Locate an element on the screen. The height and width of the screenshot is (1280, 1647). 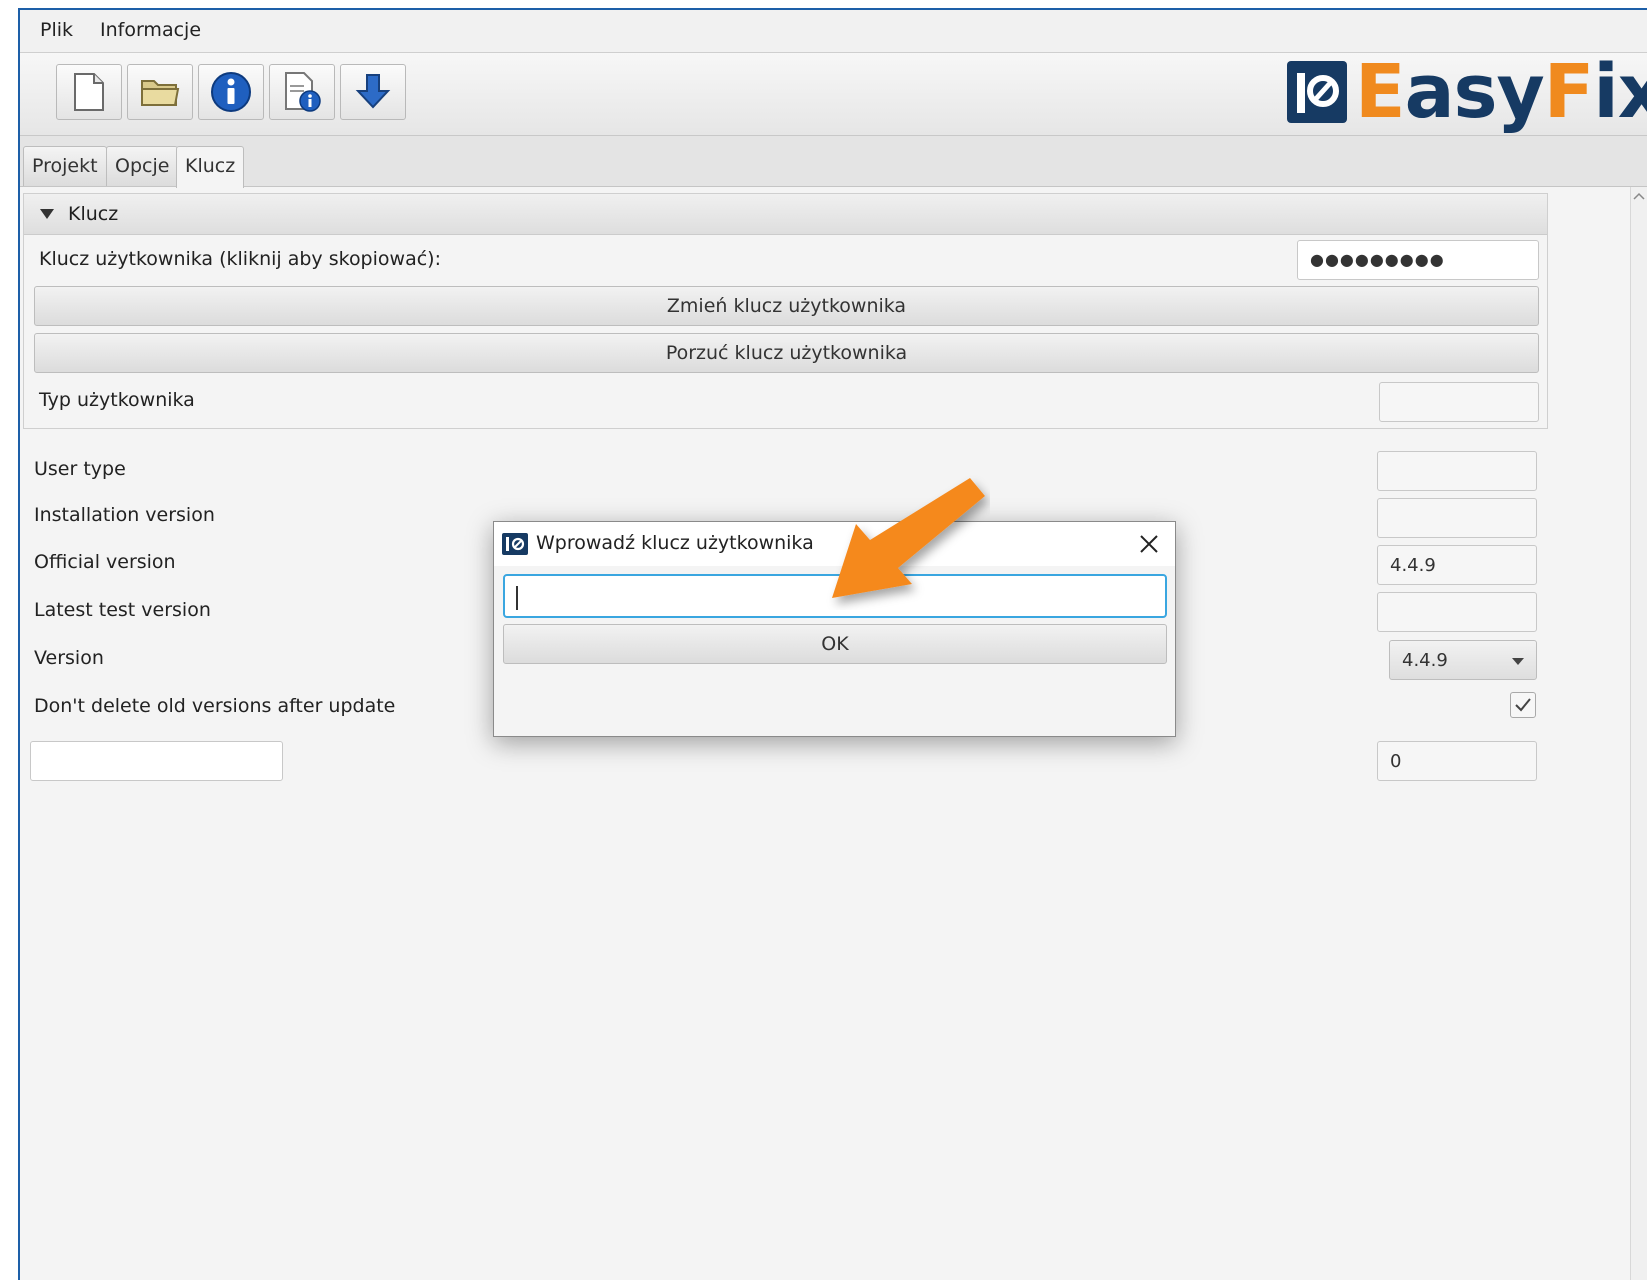
user-type-field-pl is located at coordinates (1459, 402).